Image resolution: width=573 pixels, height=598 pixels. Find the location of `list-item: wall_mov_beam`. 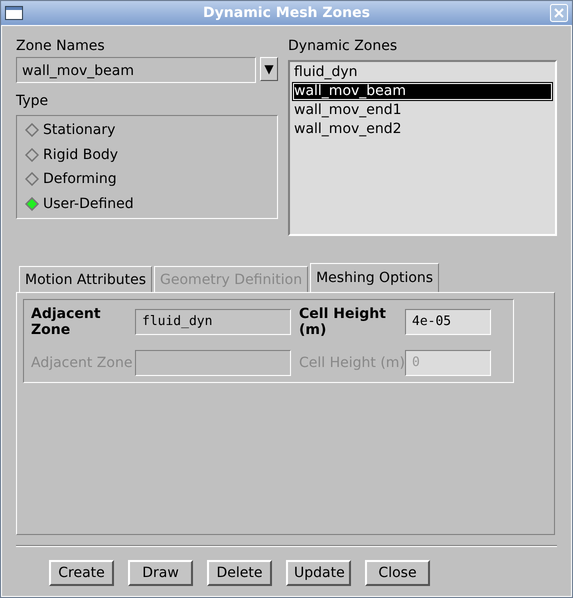

list-item: wall_mov_beam is located at coordinates (422, 91).